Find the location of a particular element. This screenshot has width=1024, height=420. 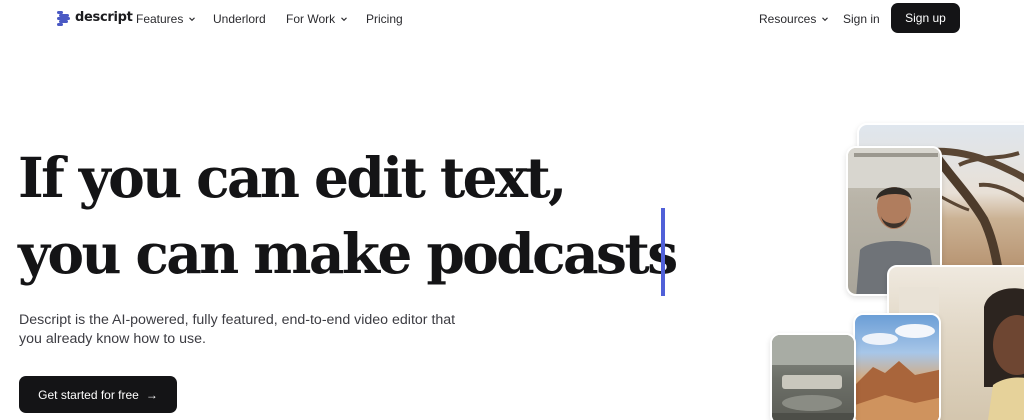

get-started-button: Get started for free → is located at coordinates (98, 394).